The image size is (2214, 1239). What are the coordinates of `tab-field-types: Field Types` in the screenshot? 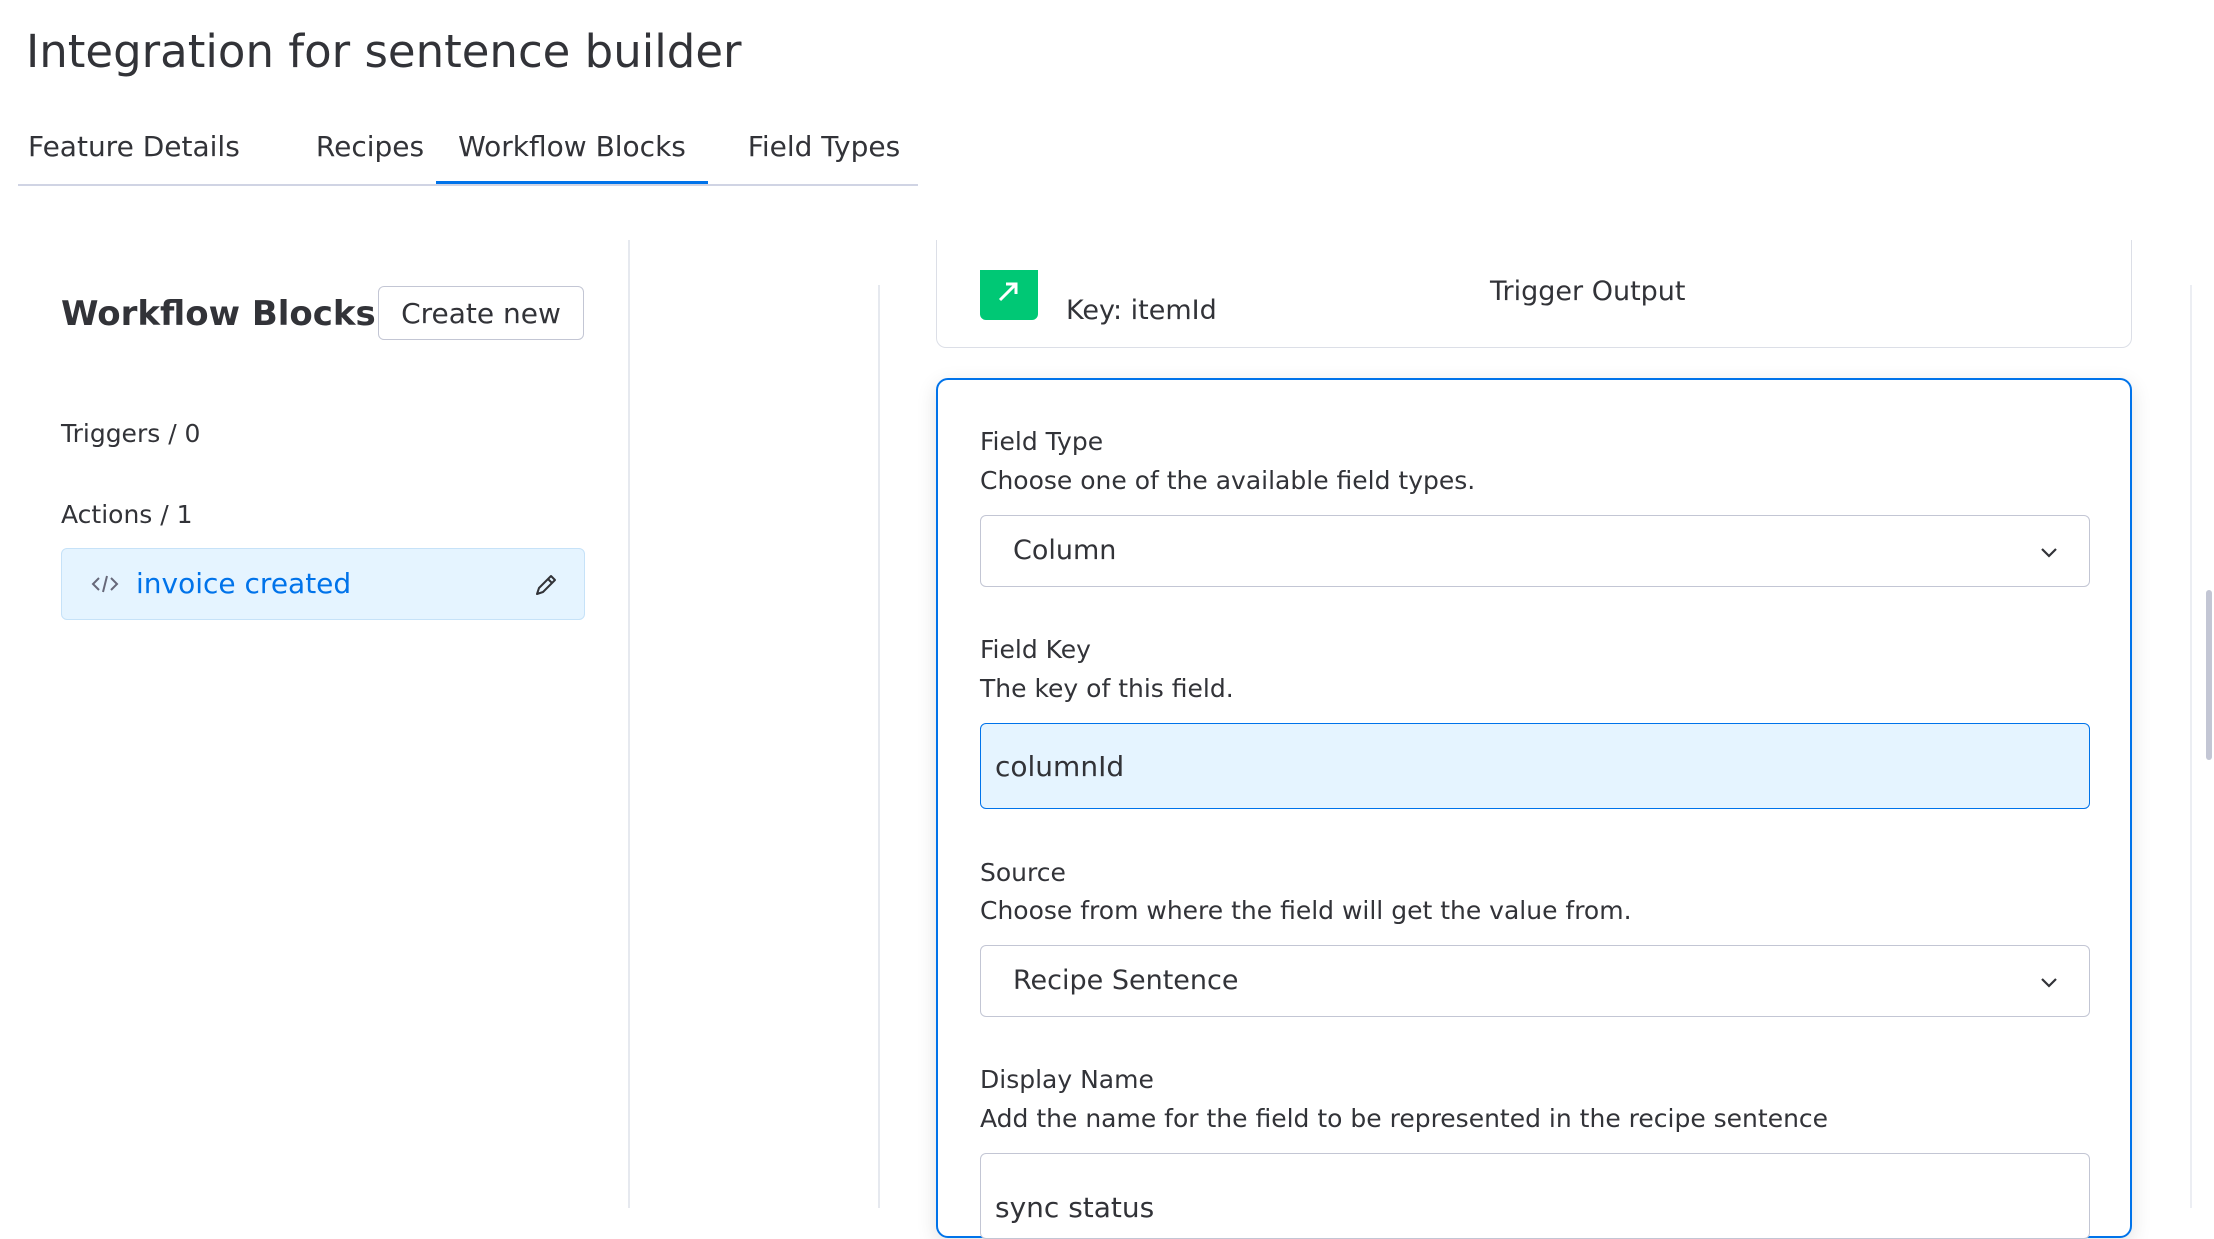 It's located at (824, 150).